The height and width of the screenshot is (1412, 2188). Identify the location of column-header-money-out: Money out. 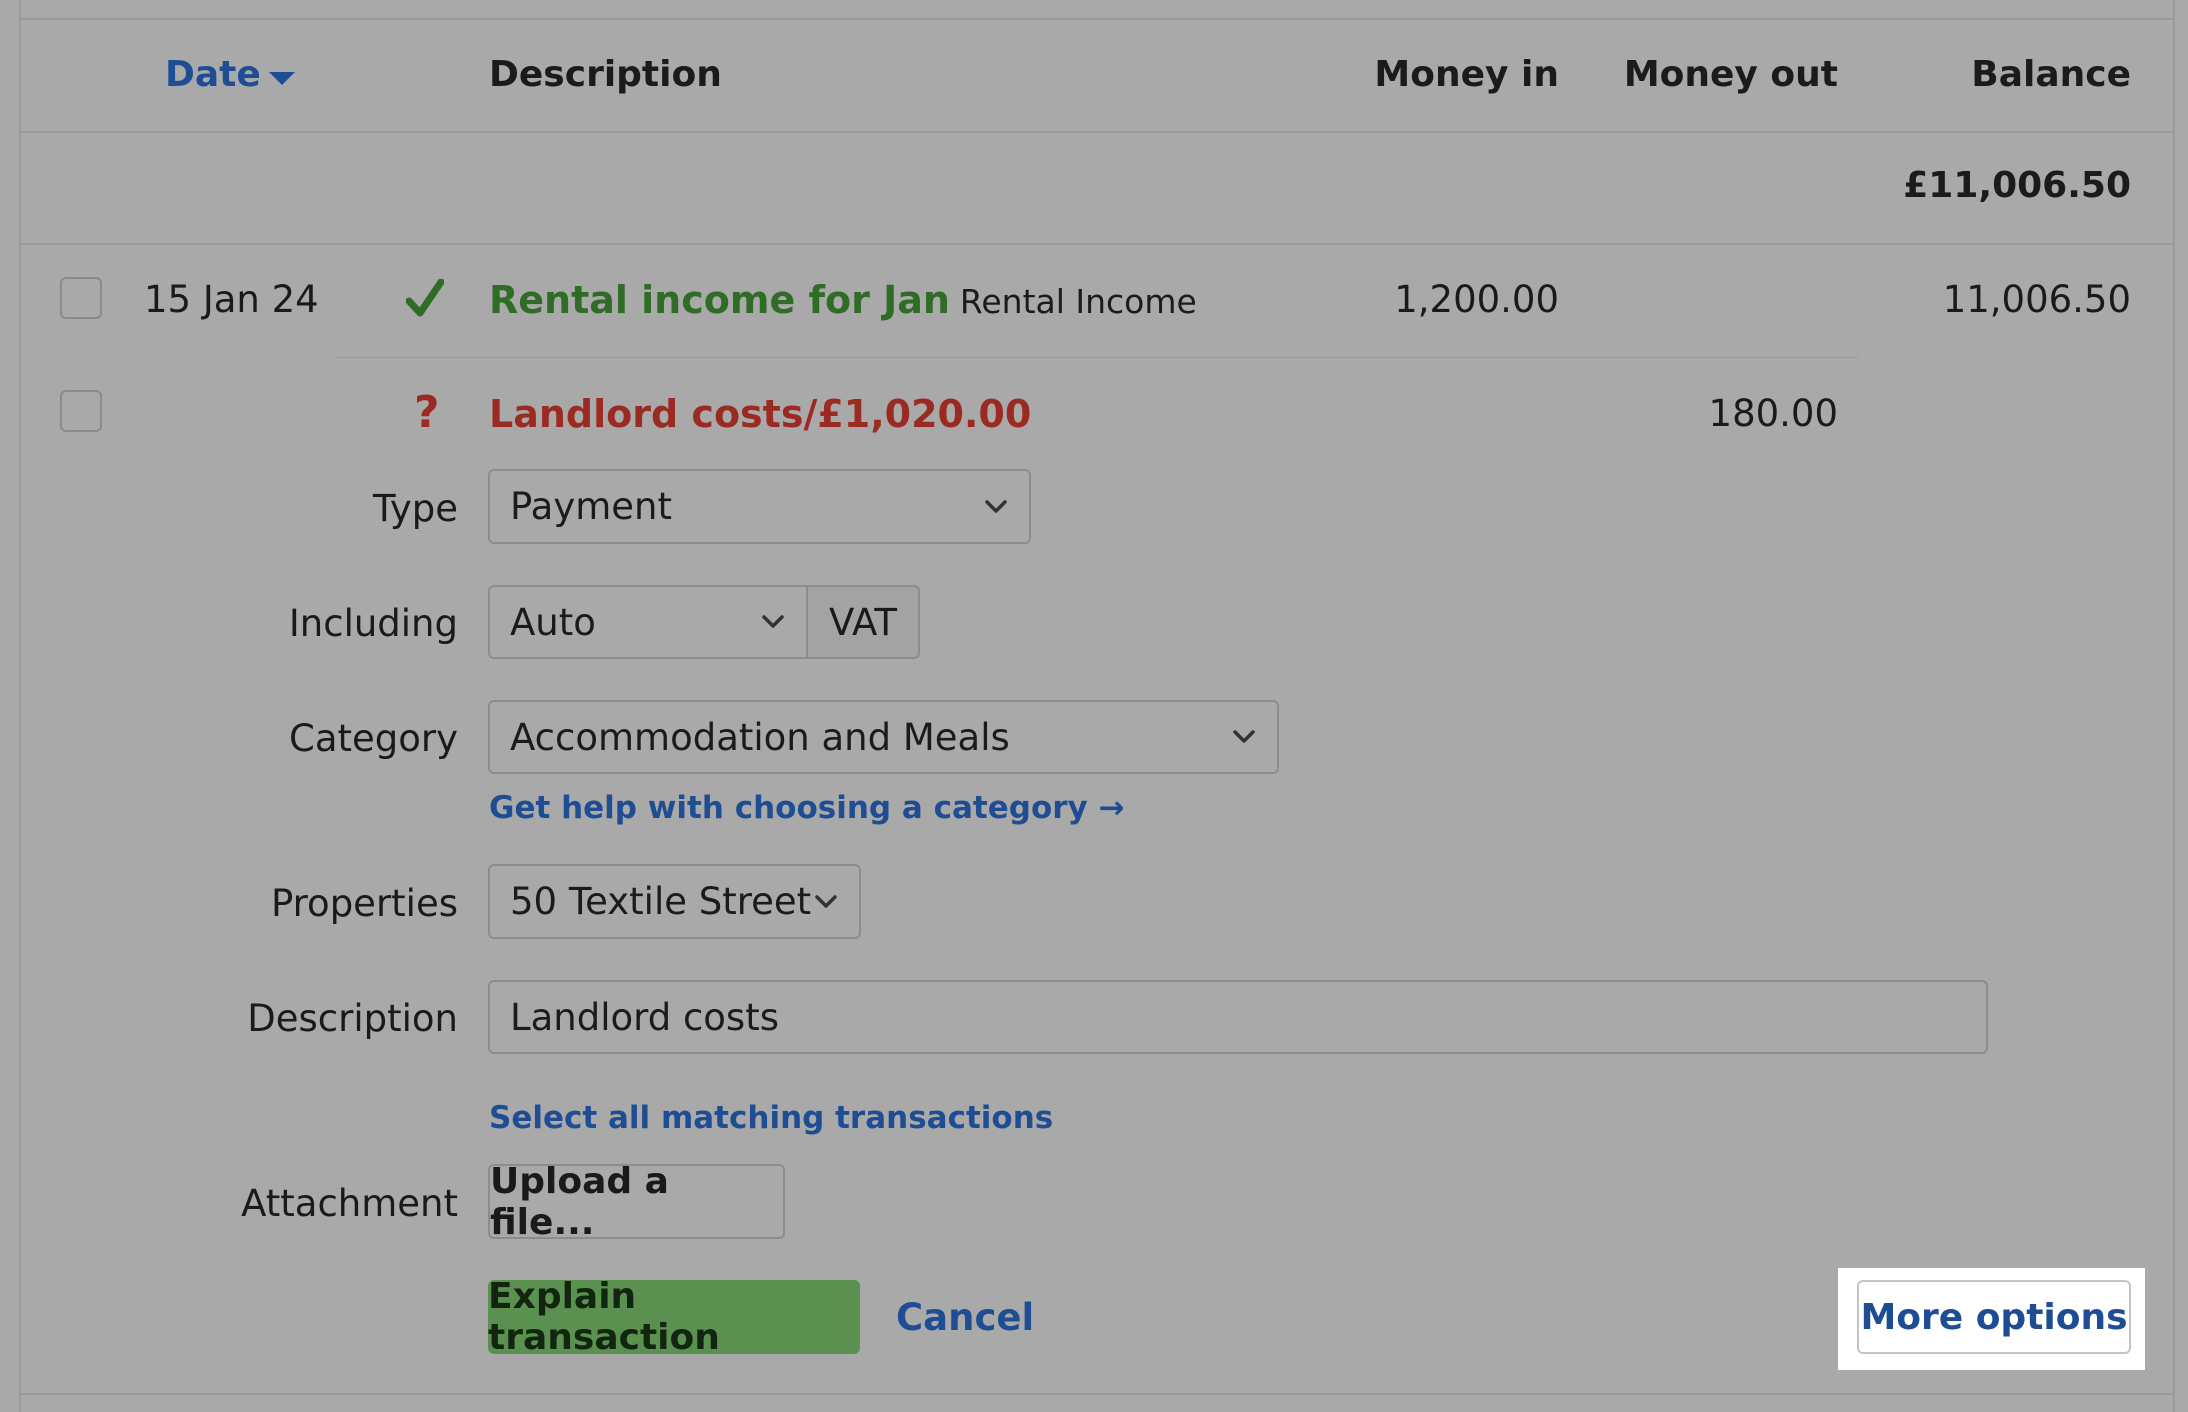
(1730, 74).